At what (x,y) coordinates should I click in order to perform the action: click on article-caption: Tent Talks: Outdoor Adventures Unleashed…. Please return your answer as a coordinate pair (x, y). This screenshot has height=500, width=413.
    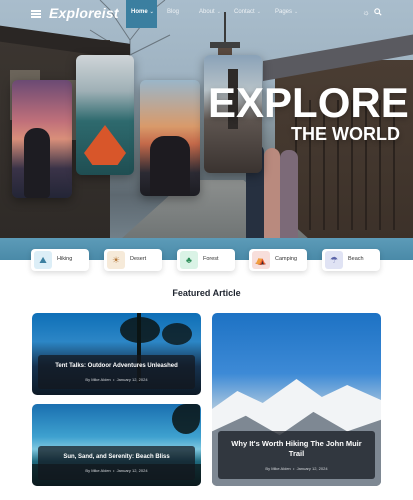
    Looking at the image, I should click on (116, 372).